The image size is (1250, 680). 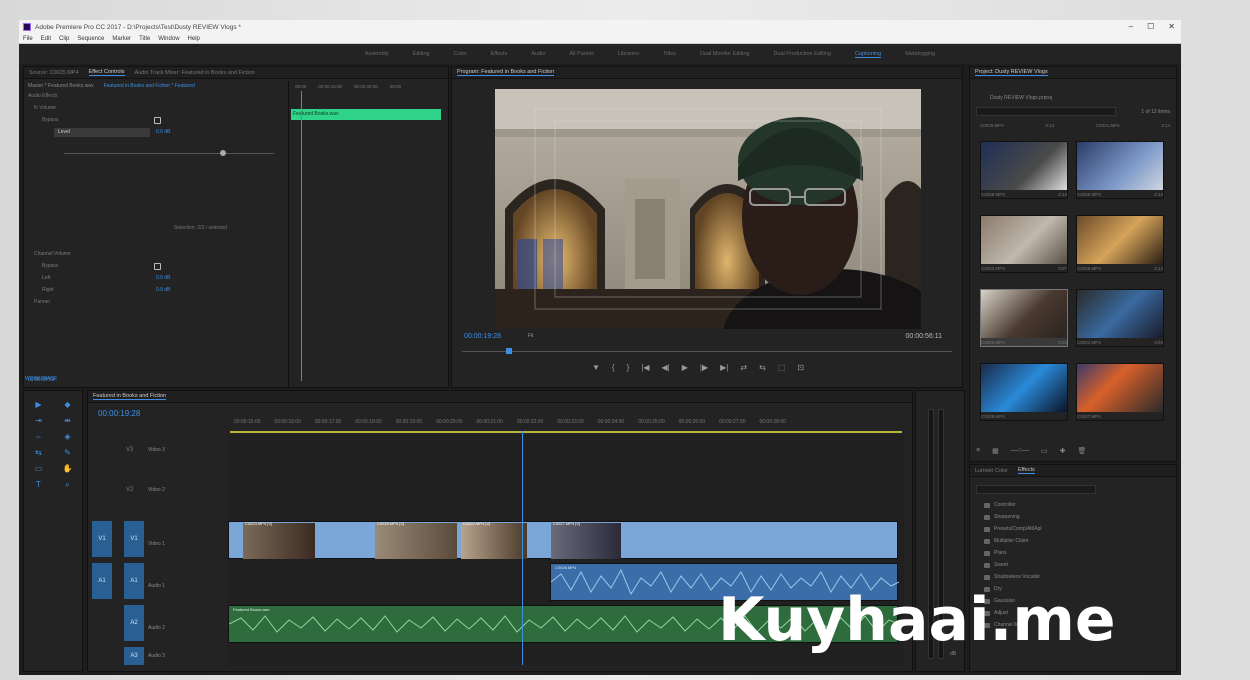 I want to click on workspace-titles: Titles, so click(x=669, y=54).